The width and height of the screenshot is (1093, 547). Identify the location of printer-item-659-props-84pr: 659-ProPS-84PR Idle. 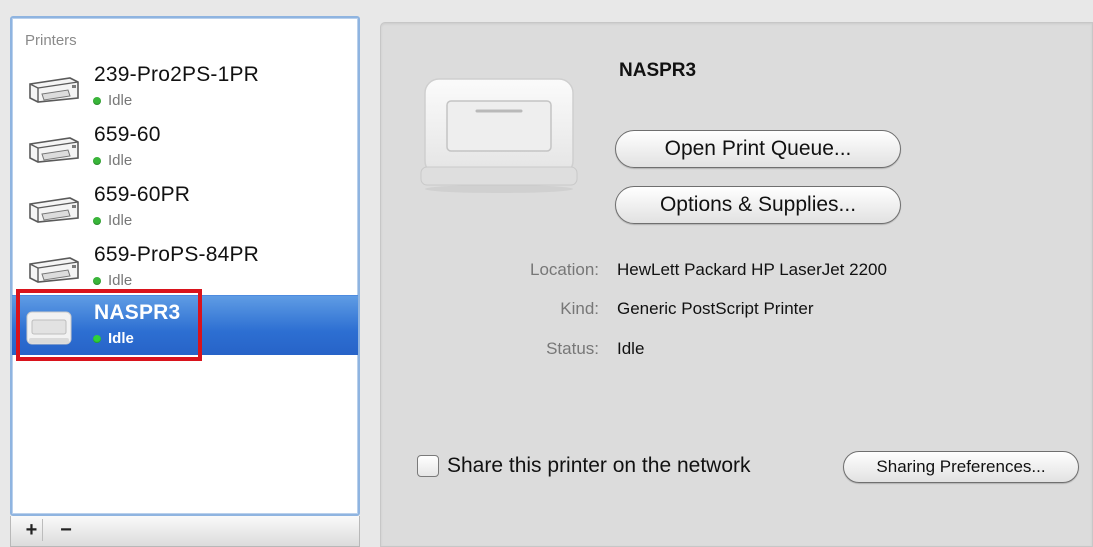
(185, 267).